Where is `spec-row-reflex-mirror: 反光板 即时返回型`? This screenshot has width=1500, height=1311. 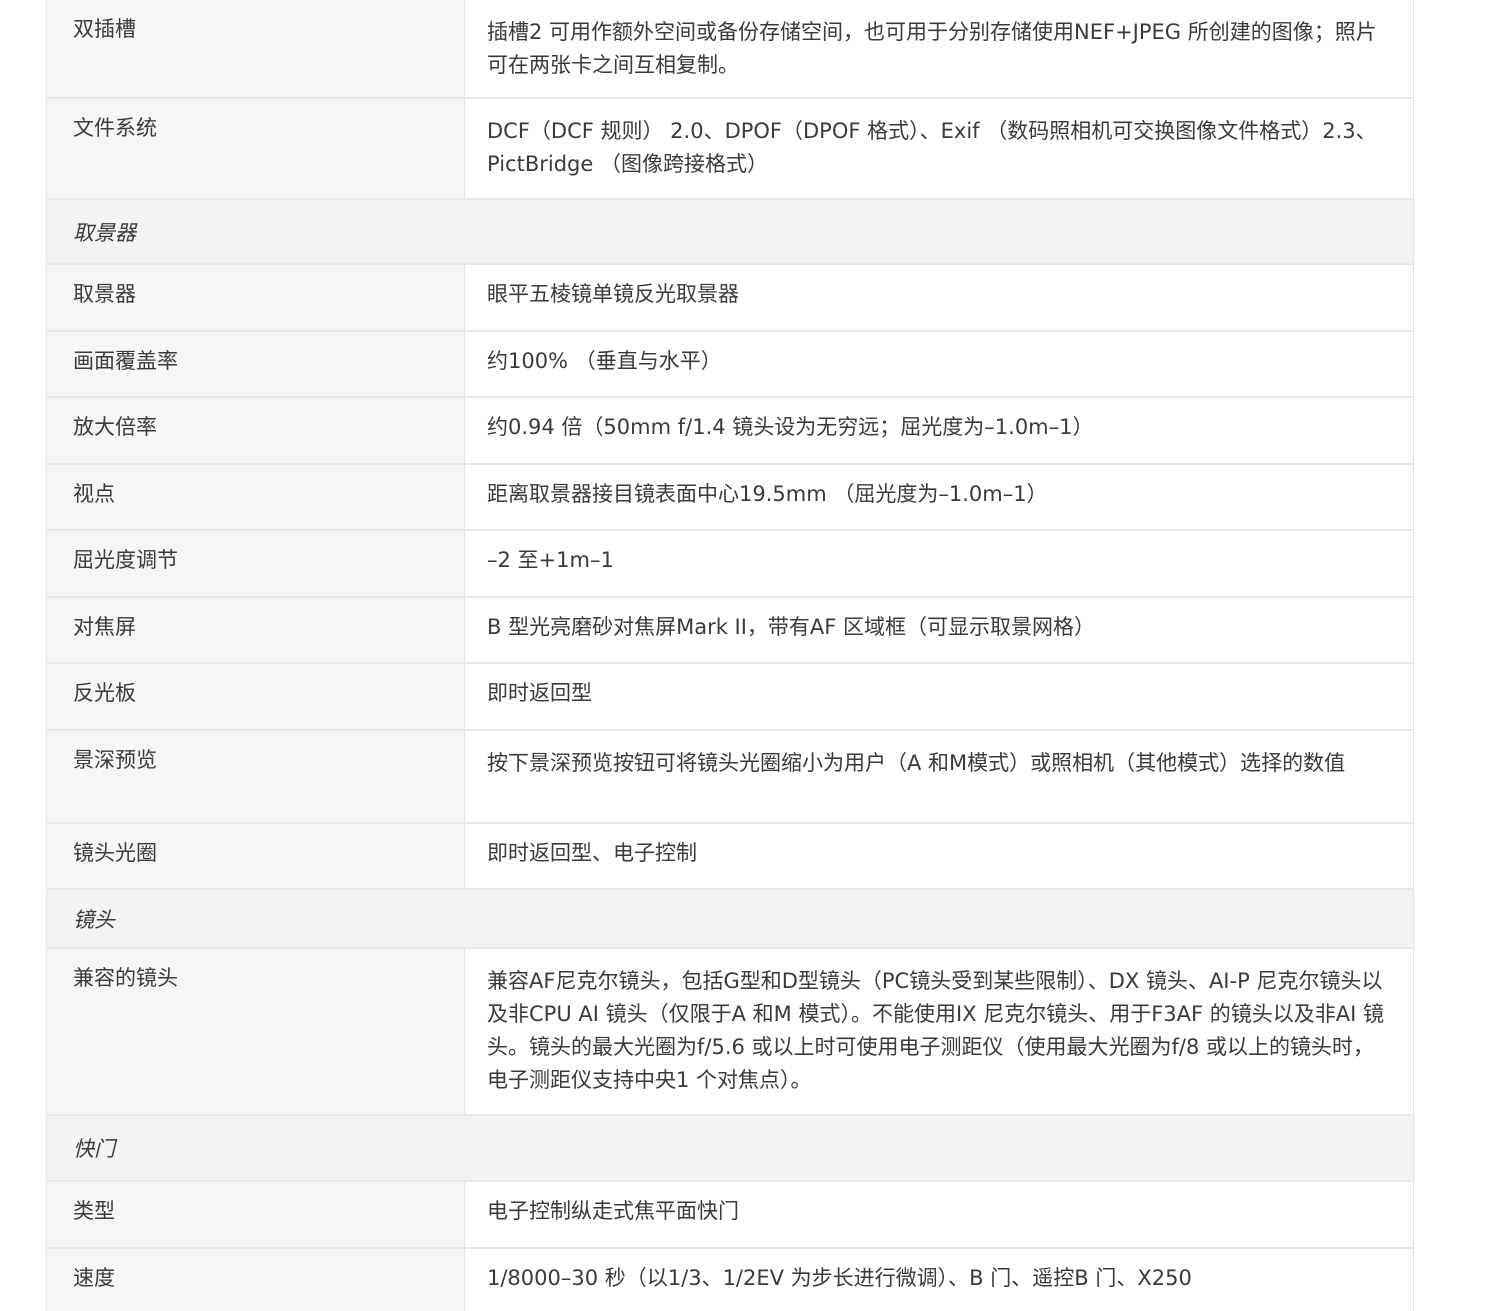 spec-row-reflex-mirror: 反光板 即时返回型 is located at coordinates (730, 697).